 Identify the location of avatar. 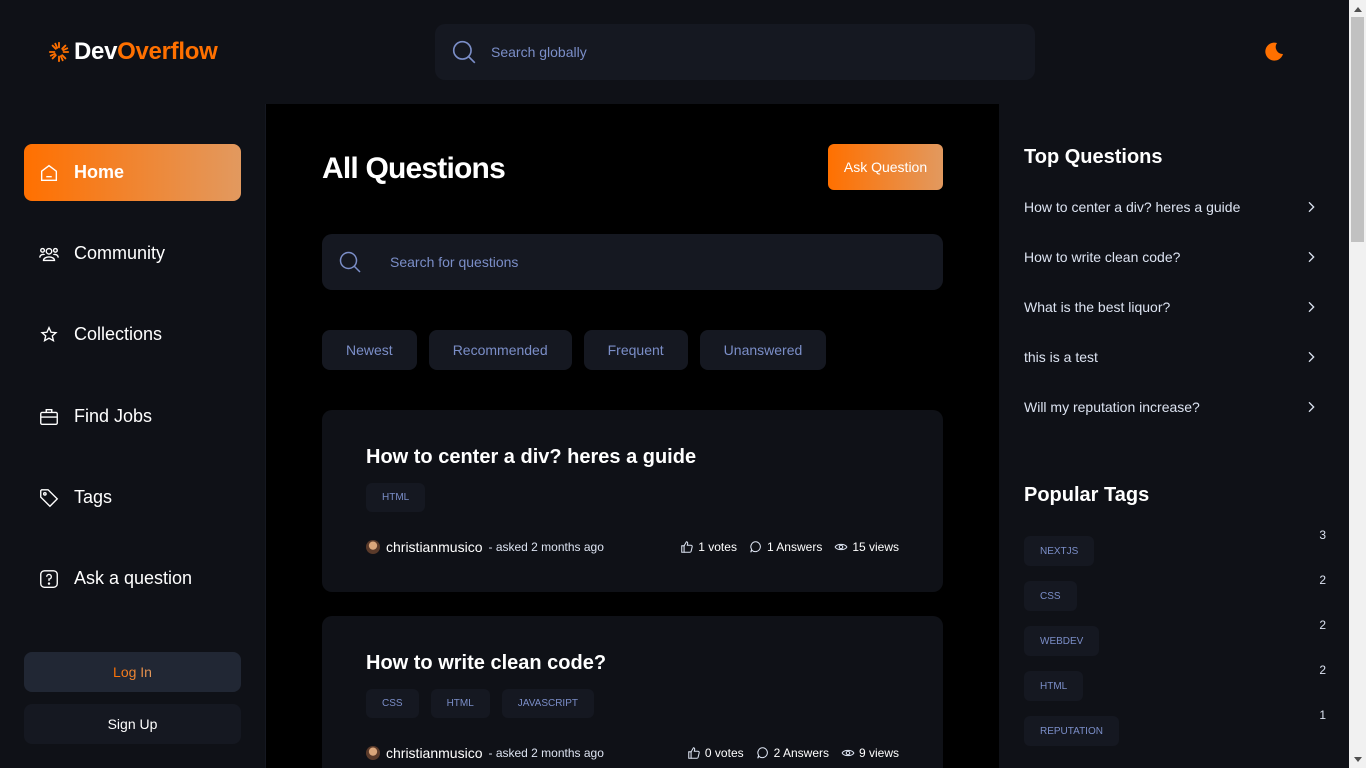
(373, 547).